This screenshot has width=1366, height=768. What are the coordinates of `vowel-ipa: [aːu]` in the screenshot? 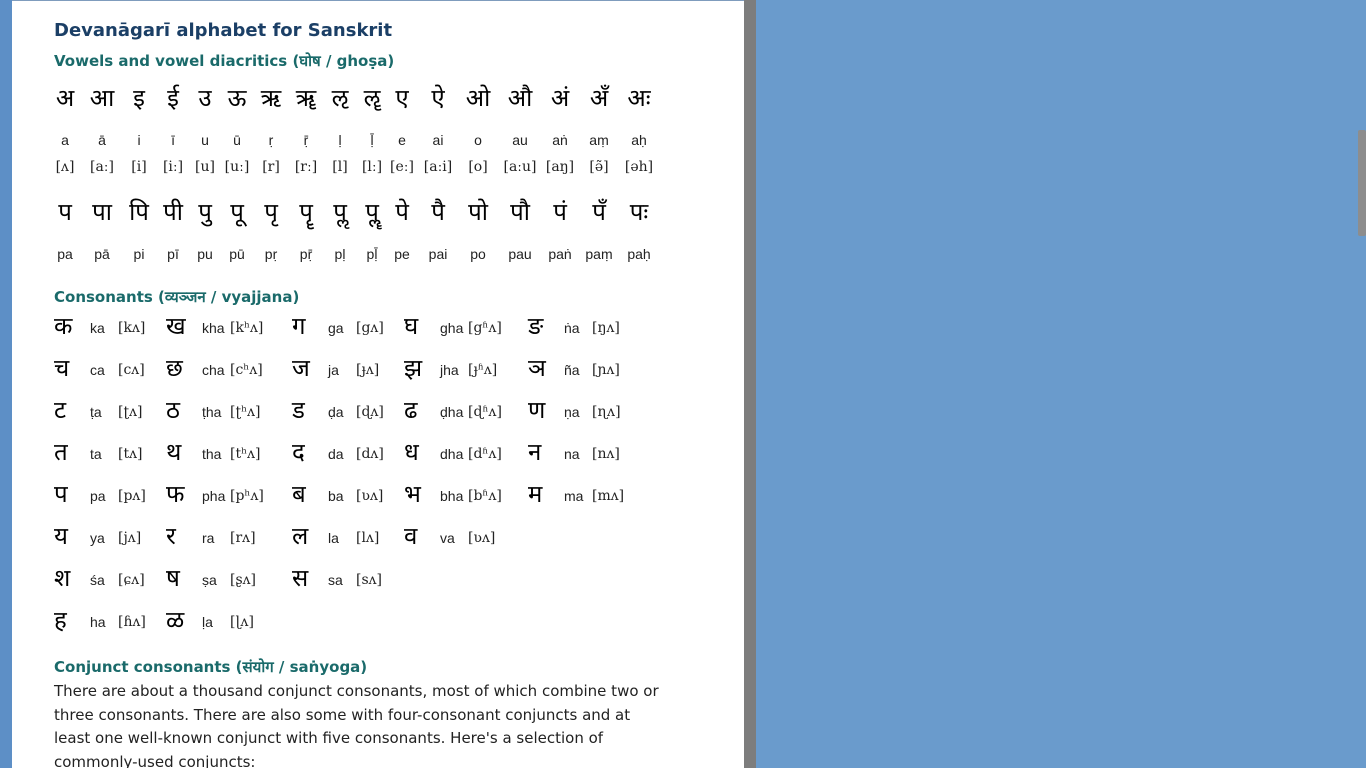 It's located at (520, 167).